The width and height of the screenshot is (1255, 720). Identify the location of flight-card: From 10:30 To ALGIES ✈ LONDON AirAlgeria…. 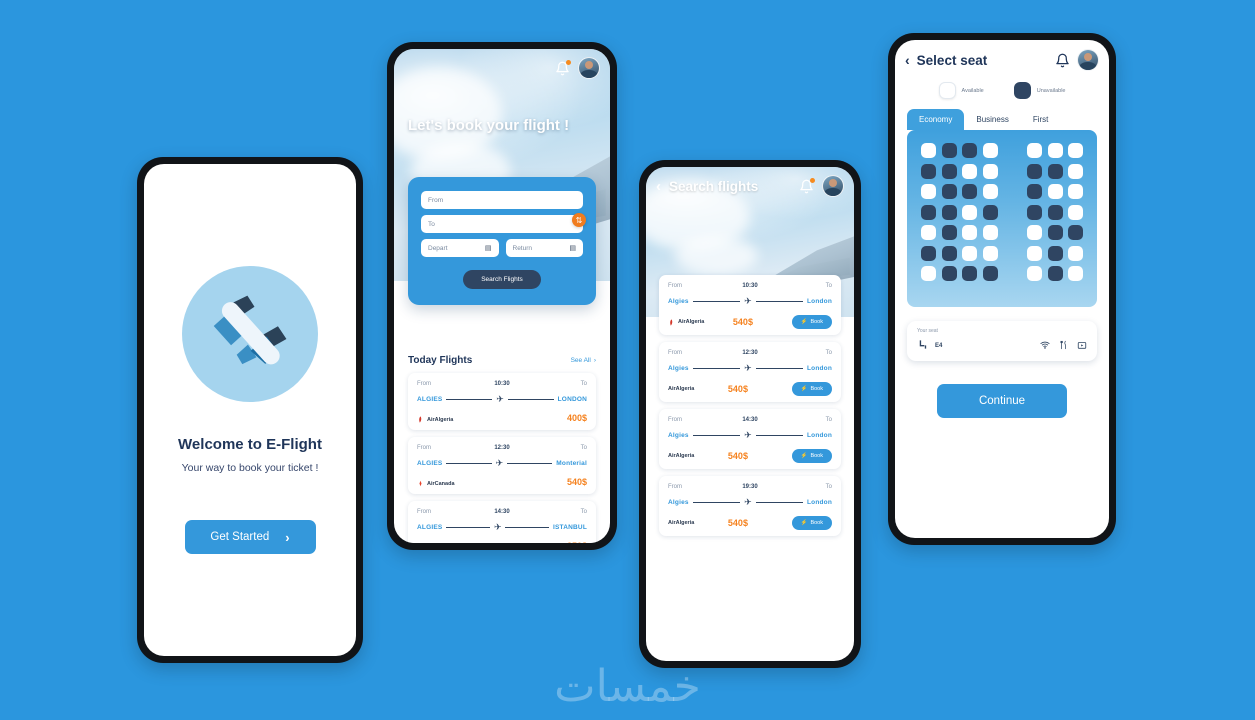
(502, 401).